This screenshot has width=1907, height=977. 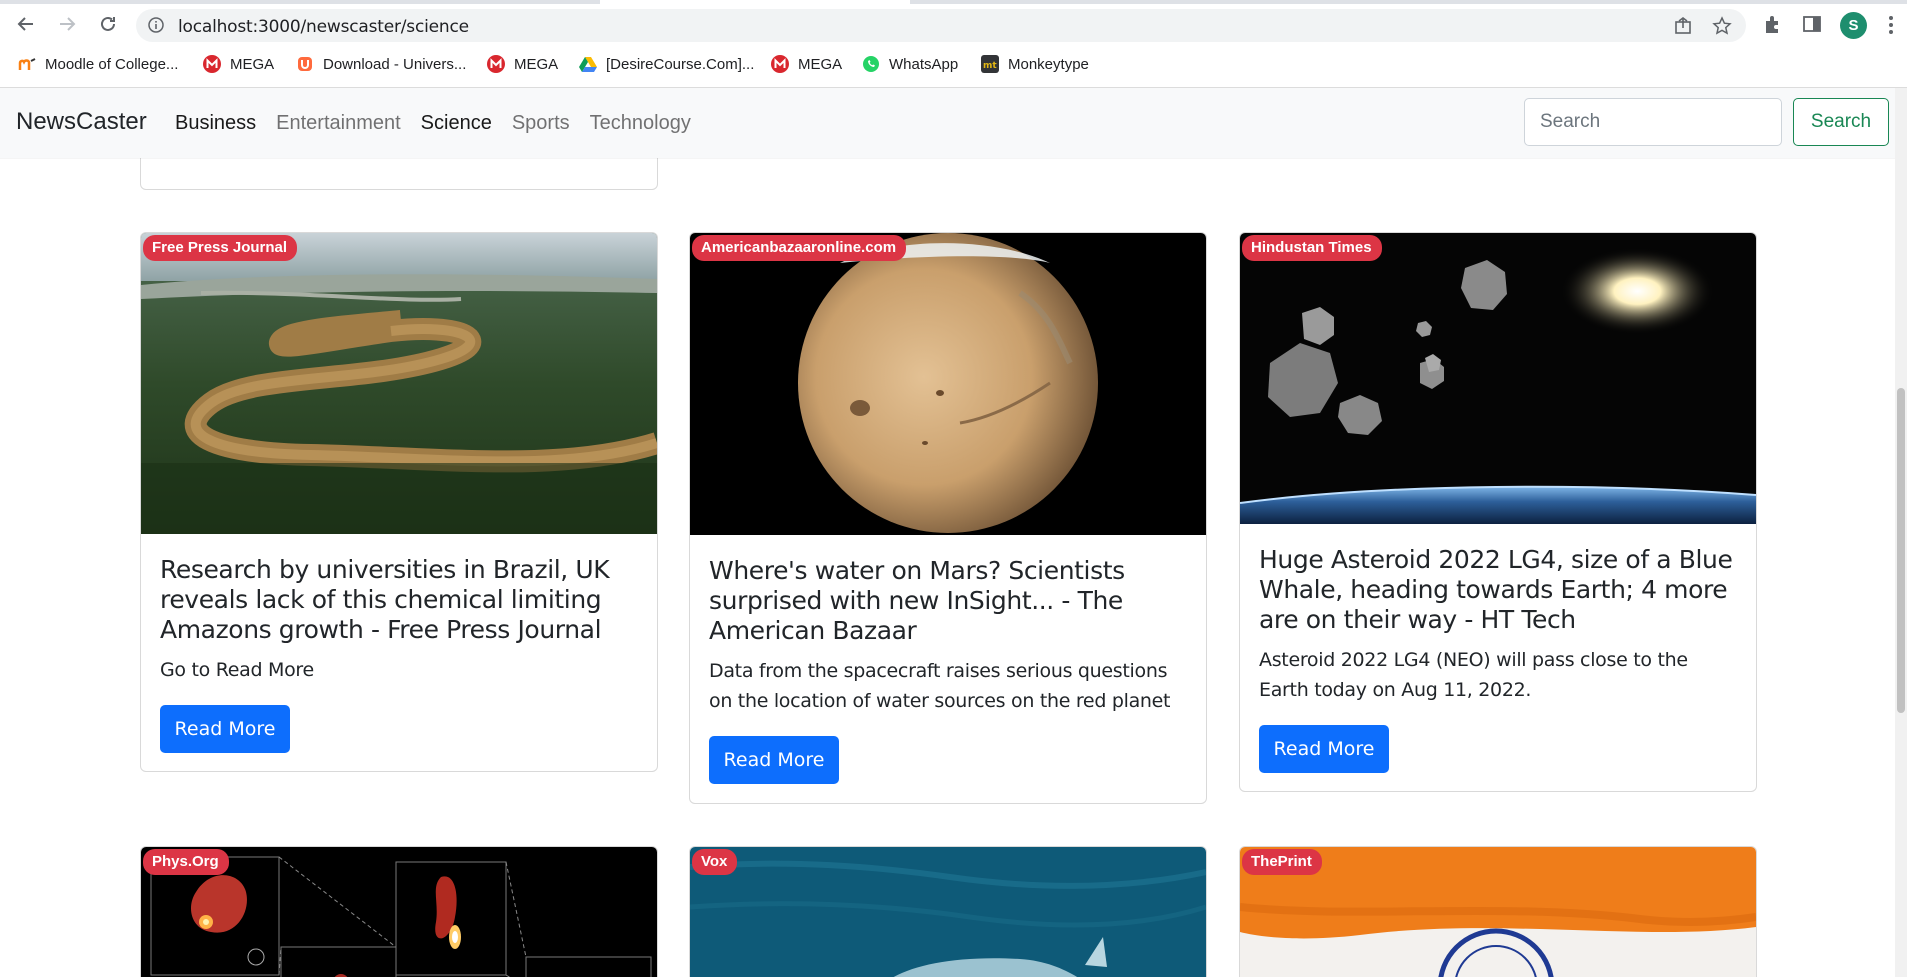 I want to click on bookmark-label: WhatsApp, so click(x=924, y=64).